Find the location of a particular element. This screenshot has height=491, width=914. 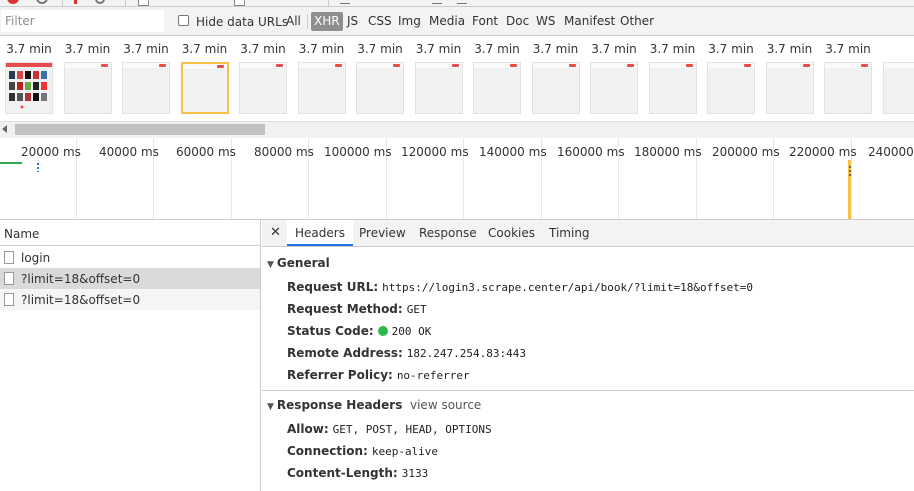

tick-label: 80000 ms is located at coordinates (284, 152).